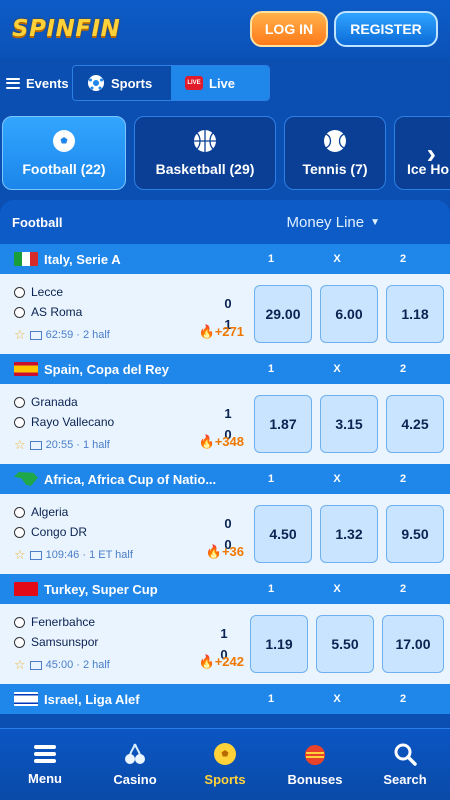 The height and width of the screenshot is (800, 450). I want to click on sport-tab-label: Tennis (7), so click(335, 169).